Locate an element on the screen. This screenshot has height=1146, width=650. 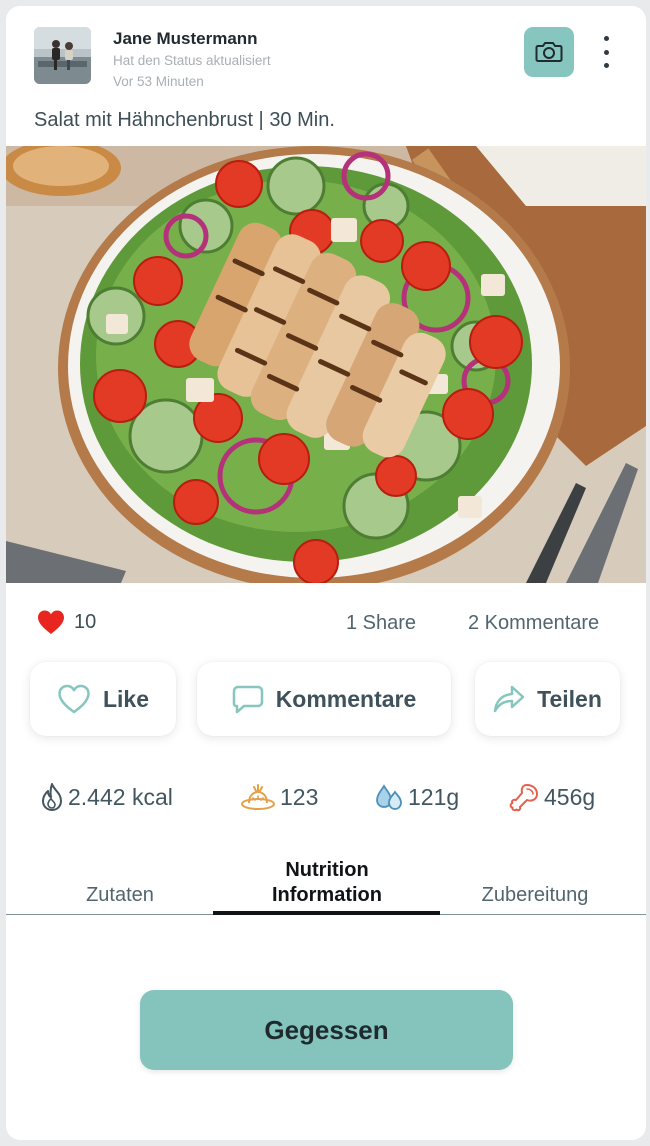
calories-value: 2.442 kcal is located at coordinates (120, 796).